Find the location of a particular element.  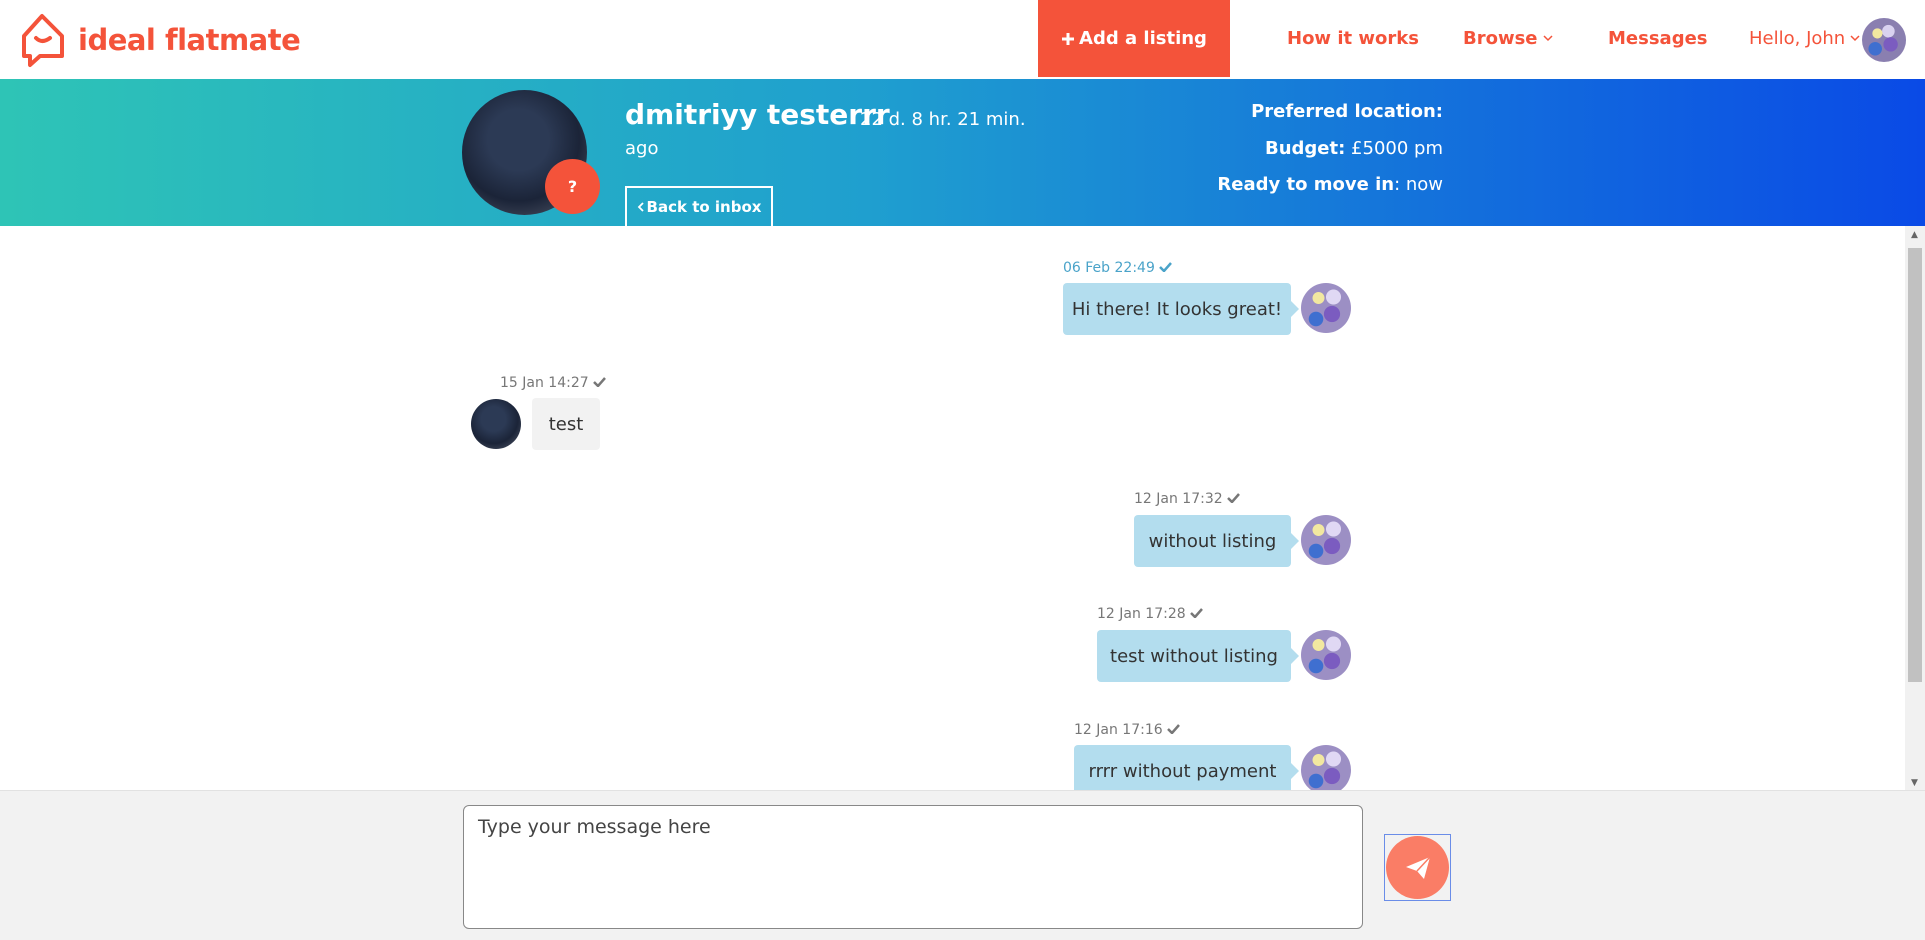

move-in: Ready to move in: now is located at coordinates (1330, 184).